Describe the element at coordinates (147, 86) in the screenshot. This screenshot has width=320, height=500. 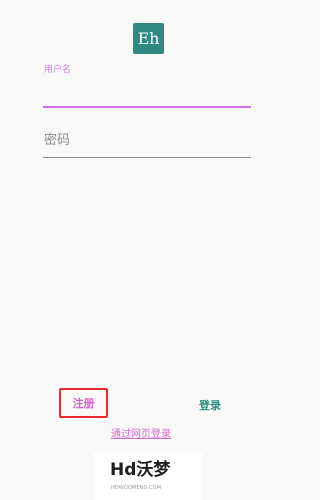
I see `username-field: 用户名` at that location.